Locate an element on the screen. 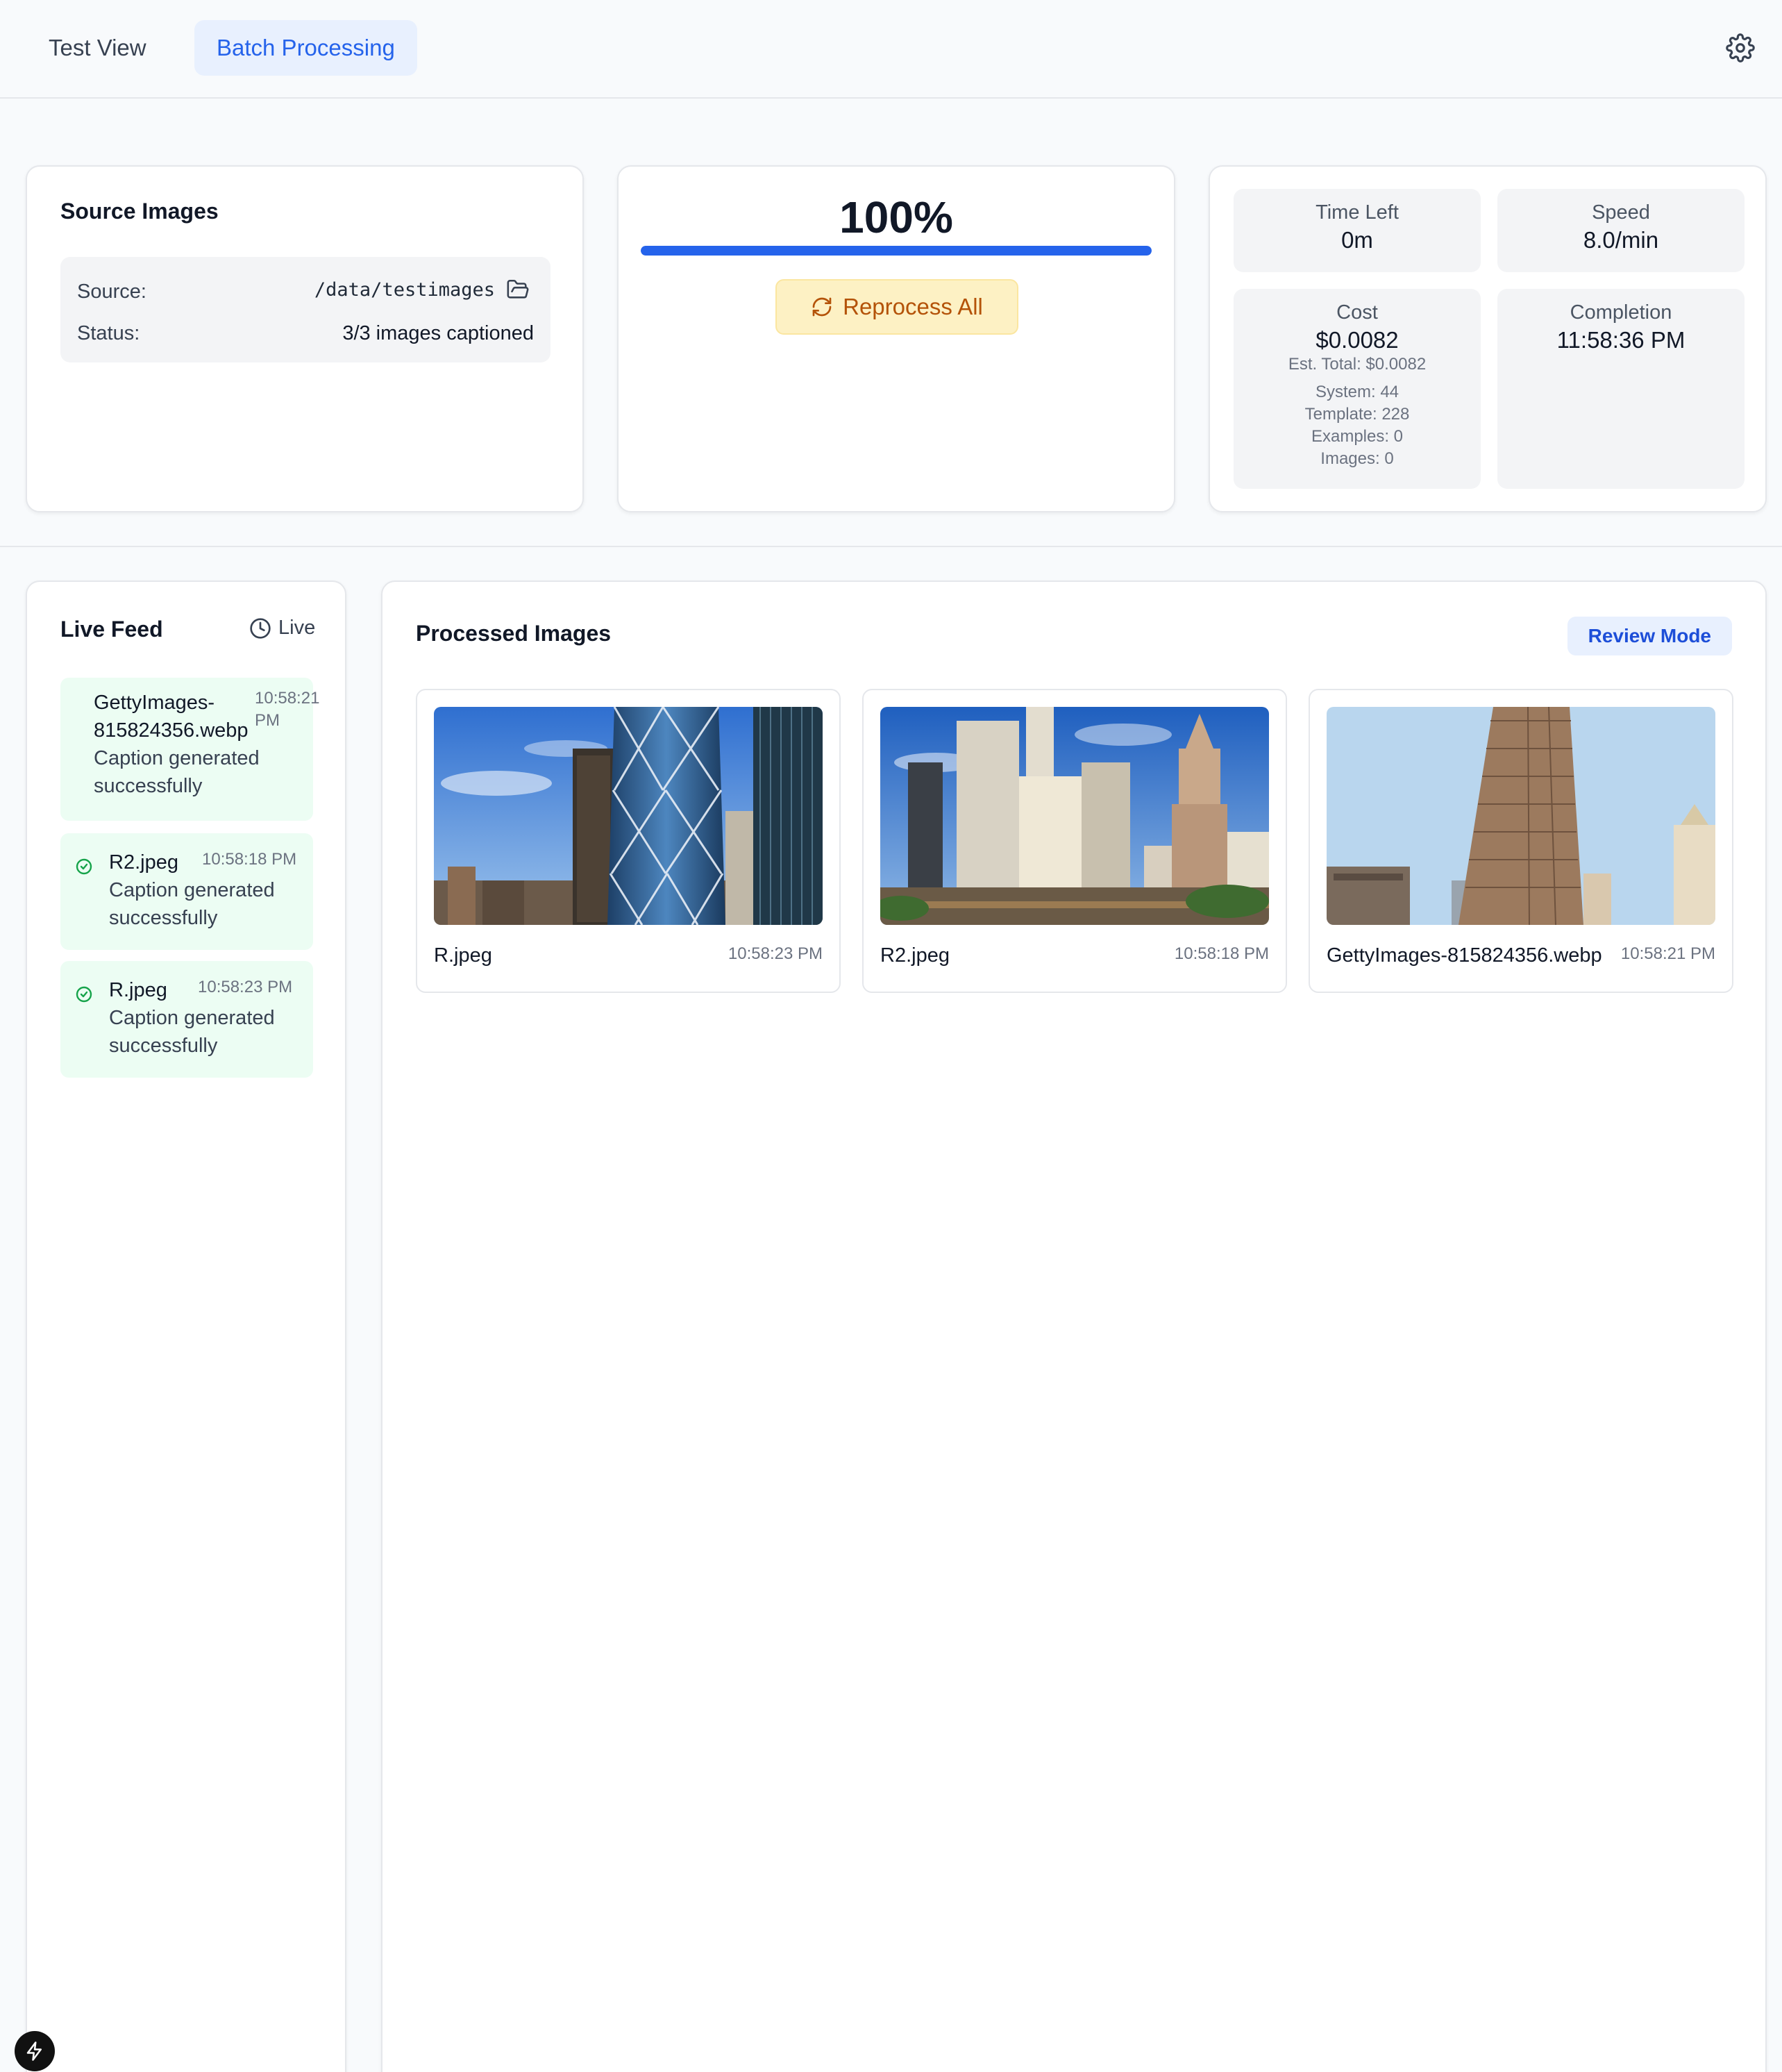  speed-stat: Speed 8.0/min is located at coordinates (1621, 231).